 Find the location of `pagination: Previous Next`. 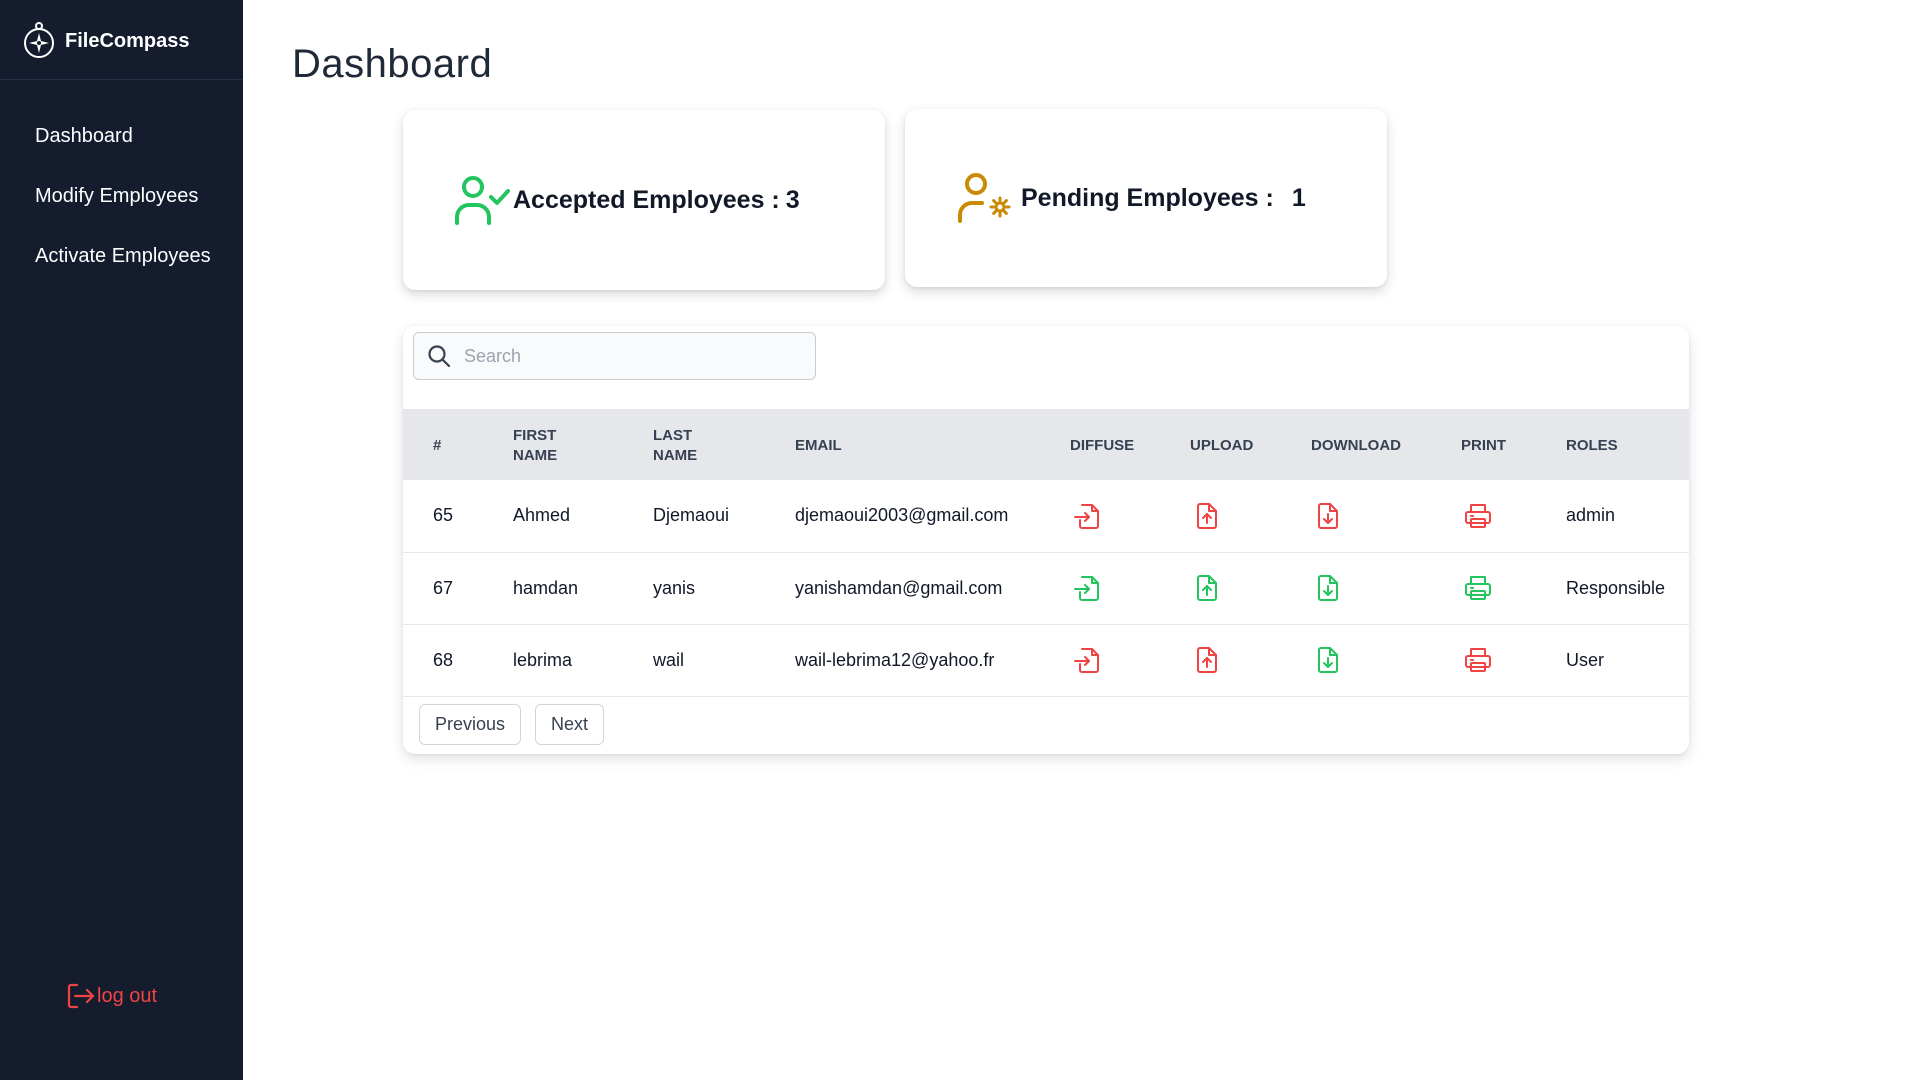

pagination: Previous Next is located at coordinates (518, 724).